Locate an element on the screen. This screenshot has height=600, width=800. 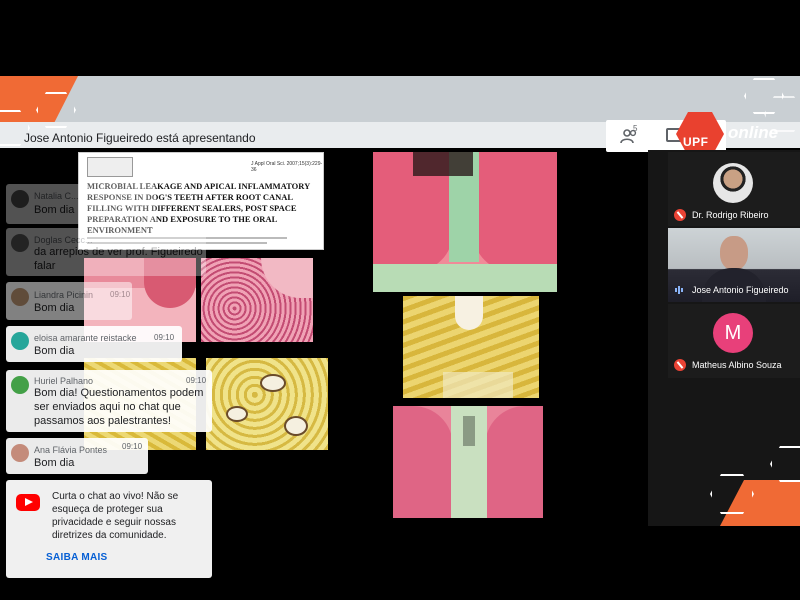
chat-author: Liandra Picinin is located at coordinates (64, 295).